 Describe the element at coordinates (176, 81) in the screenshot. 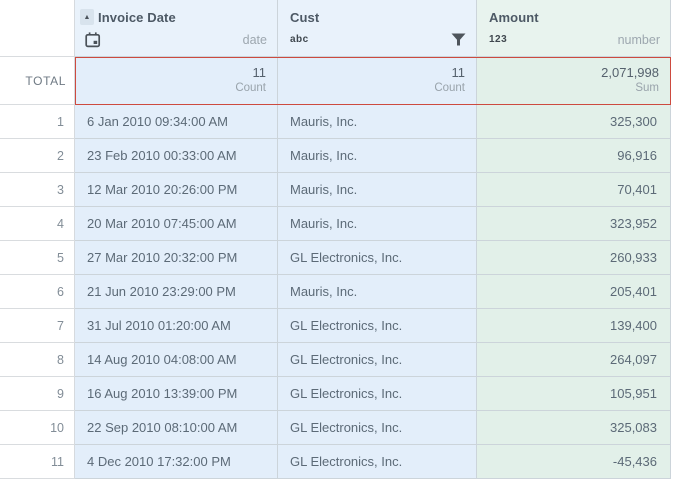

I see `total-cell-invoice-count: 11 Count` at that location.